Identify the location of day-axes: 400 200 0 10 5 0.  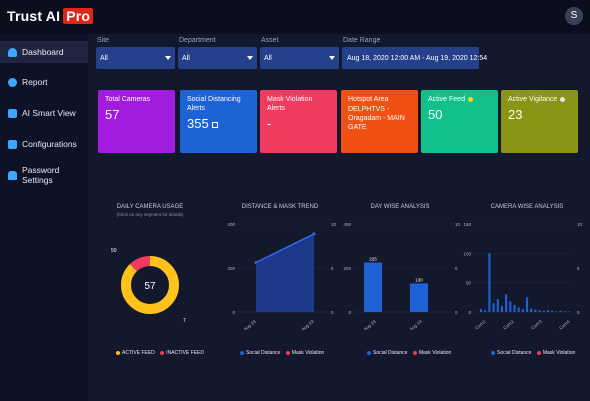
(401, 268).